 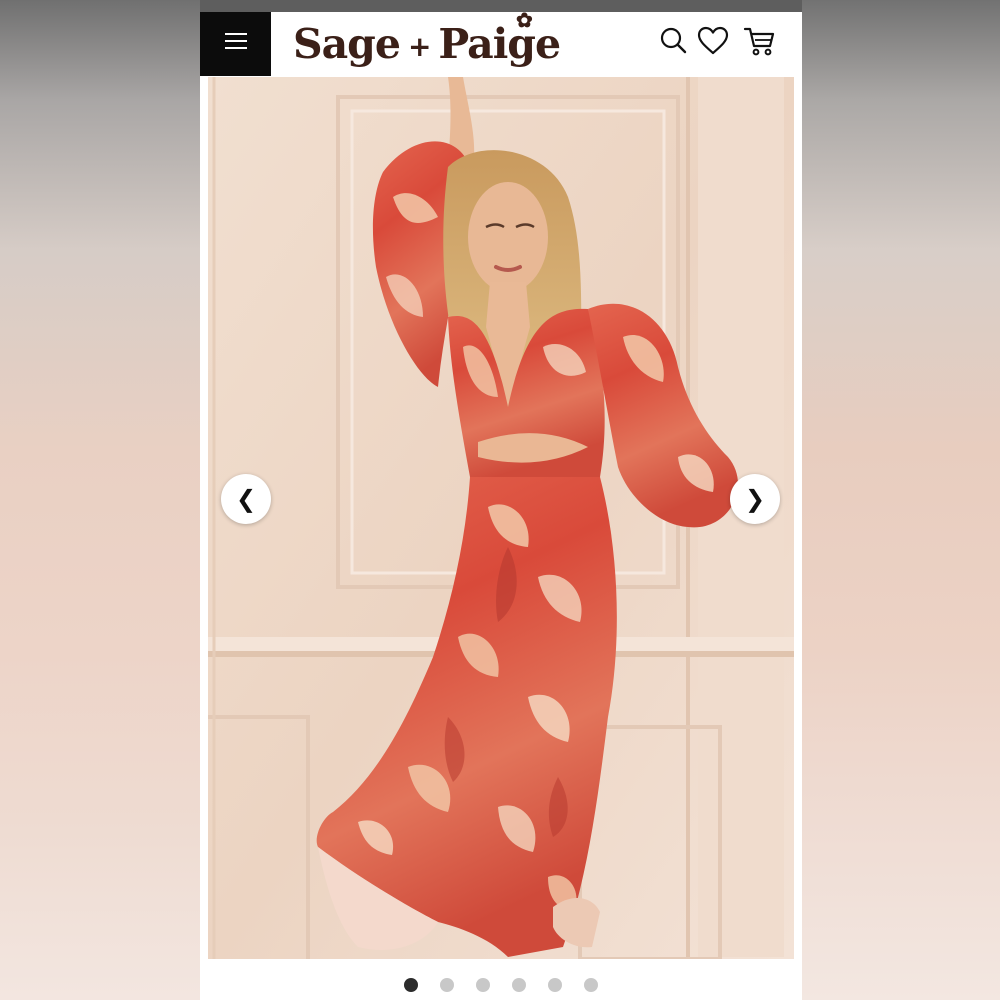 What do you see at coordinates (501, 6) in the screenshot?
I see `status-strip` at bounding box center [501, 6].